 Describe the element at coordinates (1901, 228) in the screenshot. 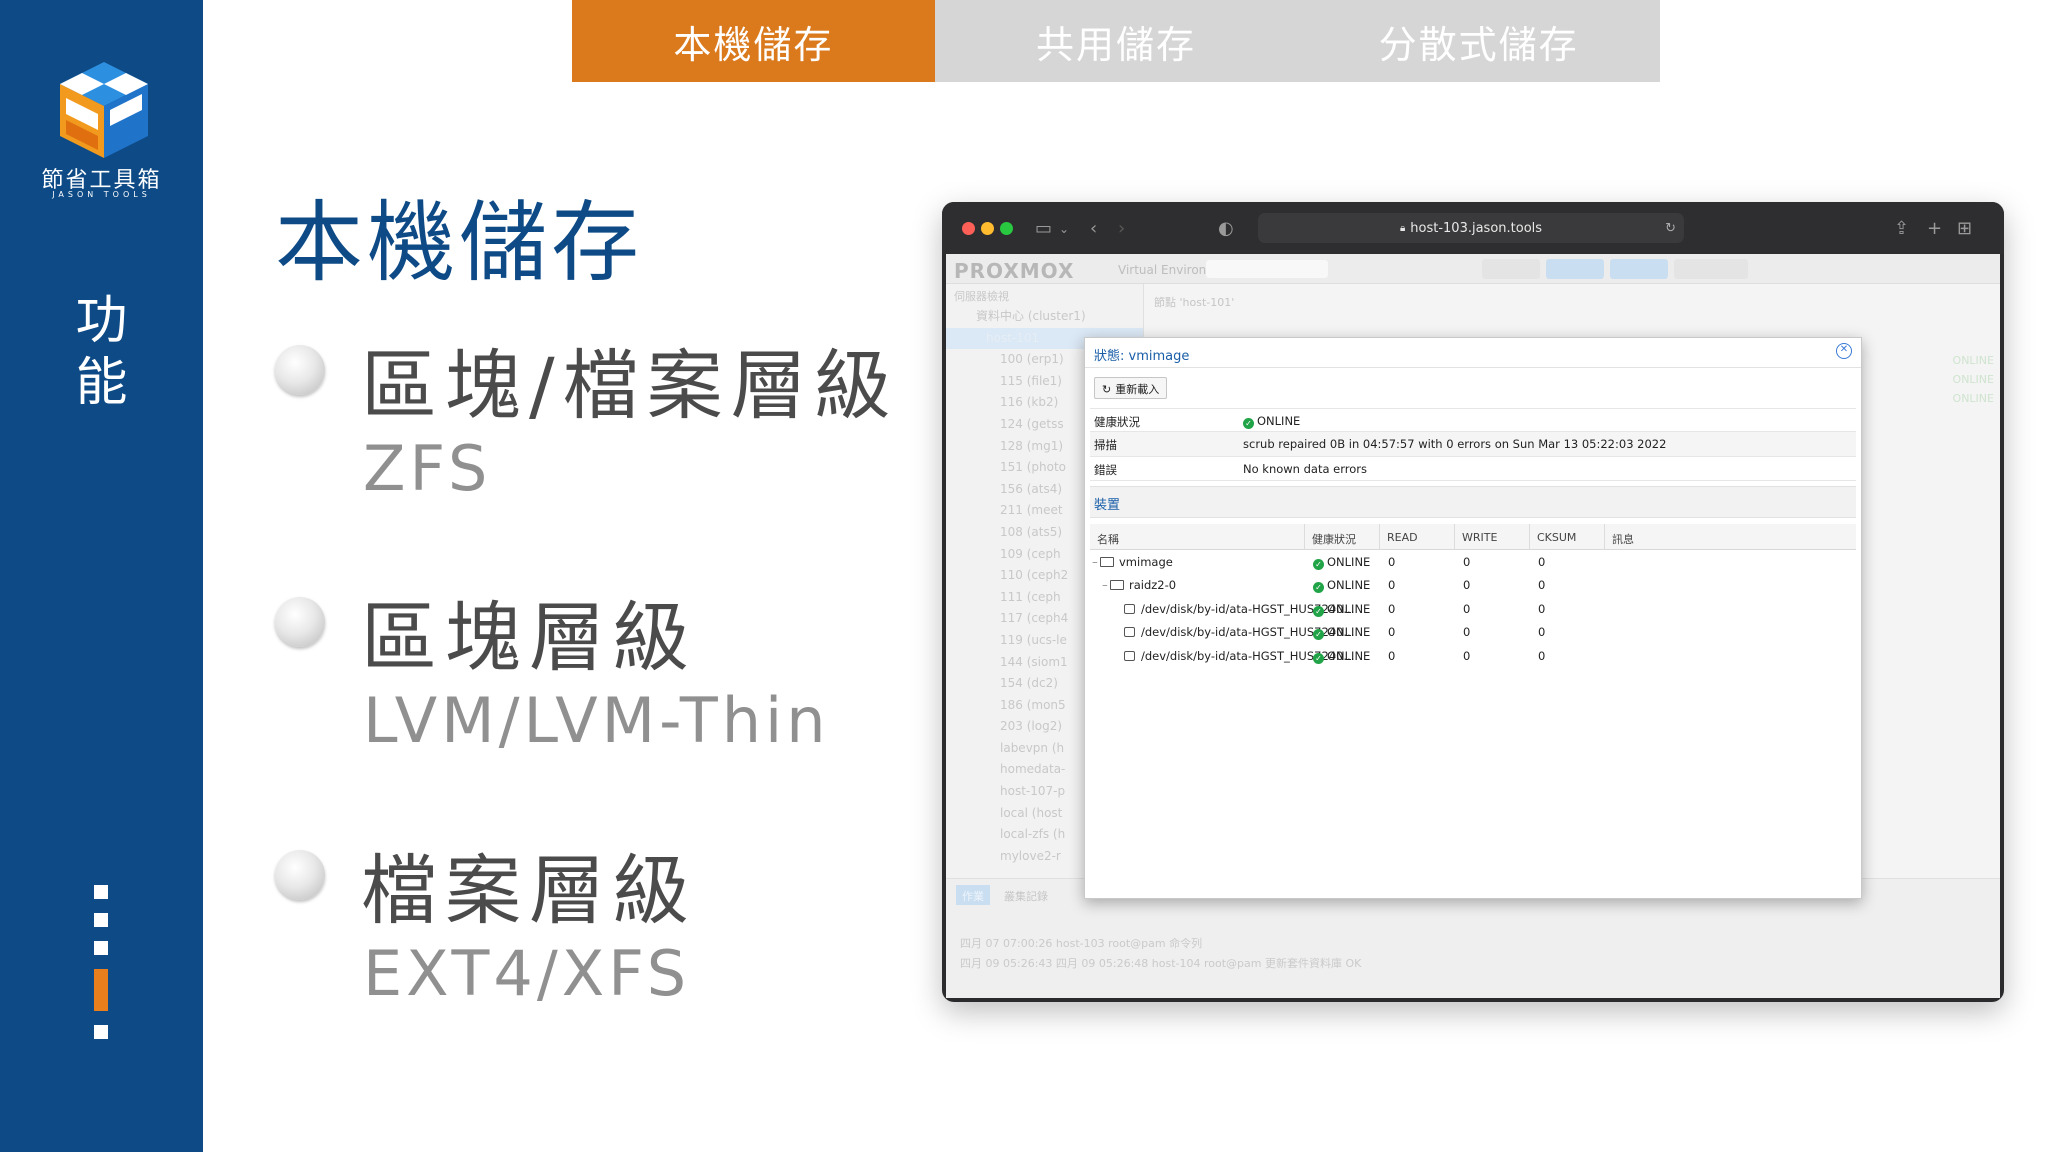

I see `share-icon: ⇪` at that location.